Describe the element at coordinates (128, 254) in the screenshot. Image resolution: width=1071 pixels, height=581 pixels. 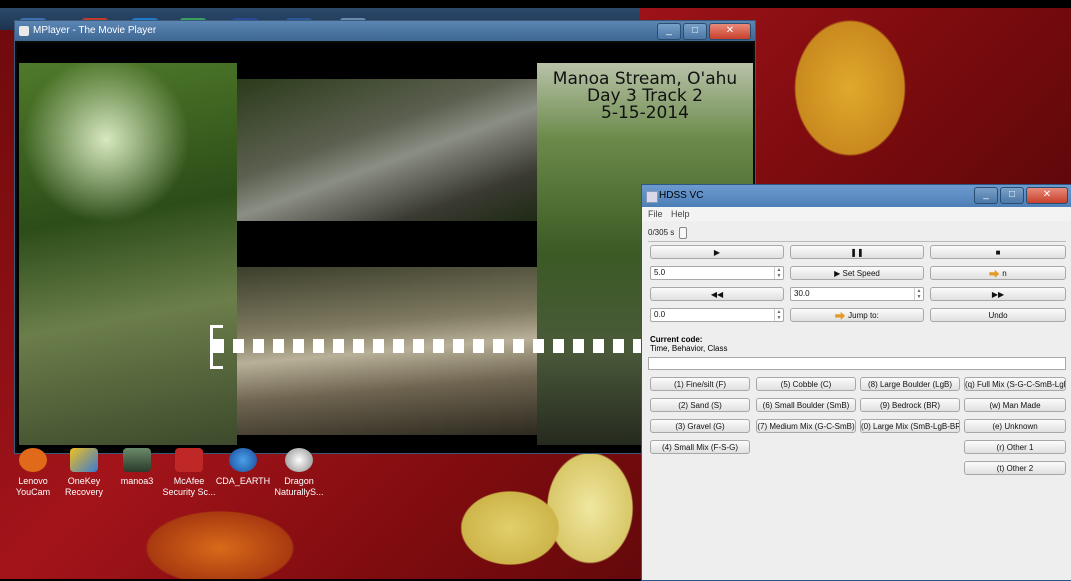
I see `video-panel-left` at that location.